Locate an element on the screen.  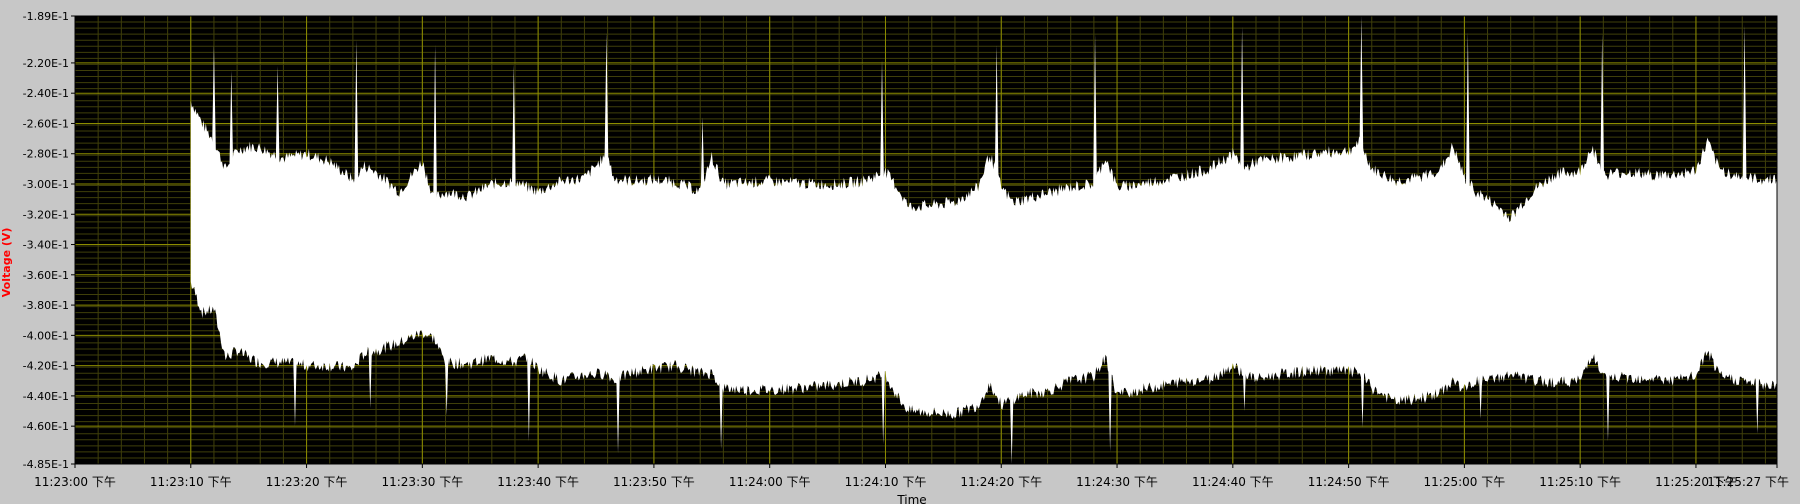
y-tick-label: -4.00E-1 is located at coordinates (46, 335).